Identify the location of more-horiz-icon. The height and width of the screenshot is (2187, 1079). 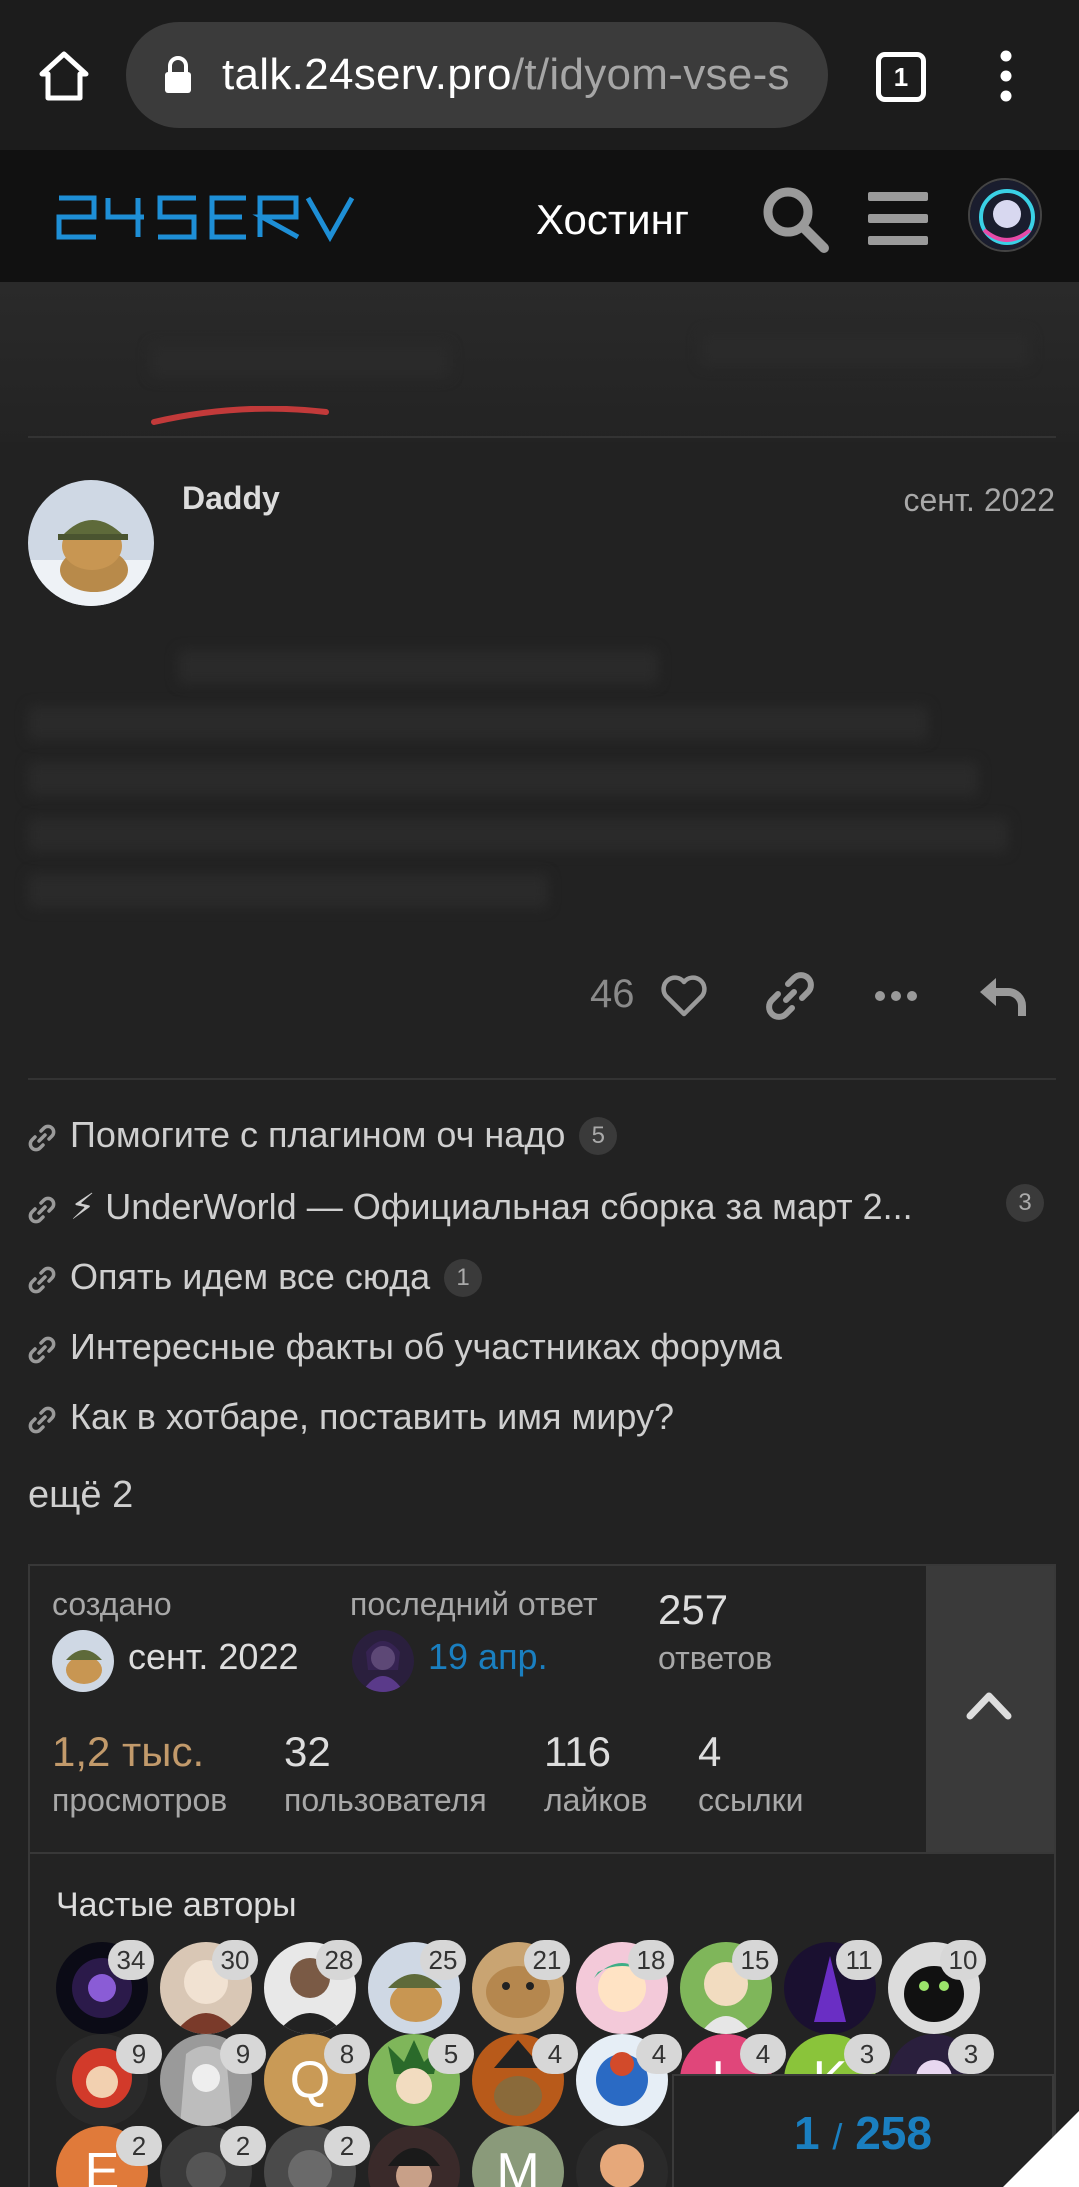
(896, 996).